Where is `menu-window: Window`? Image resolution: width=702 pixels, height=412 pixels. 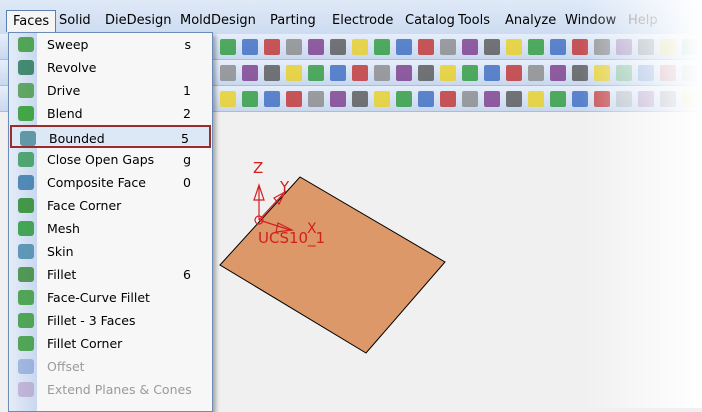 menu-window: Window is located at coordinates (590, 21).